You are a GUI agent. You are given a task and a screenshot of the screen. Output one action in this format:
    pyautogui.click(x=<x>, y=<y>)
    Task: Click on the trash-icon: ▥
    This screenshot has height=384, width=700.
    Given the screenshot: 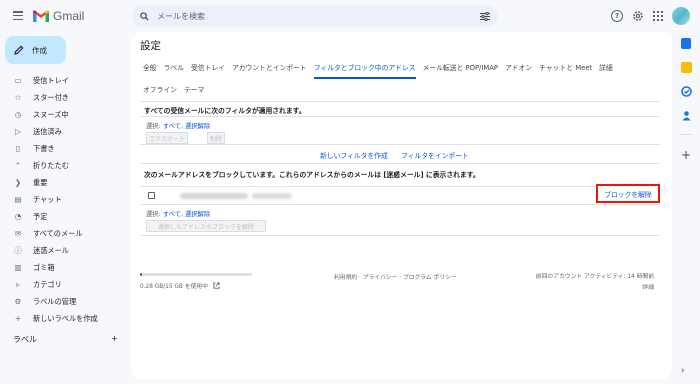 What is the action you would take?
    pyautogui.click(x=18, y=267)
    